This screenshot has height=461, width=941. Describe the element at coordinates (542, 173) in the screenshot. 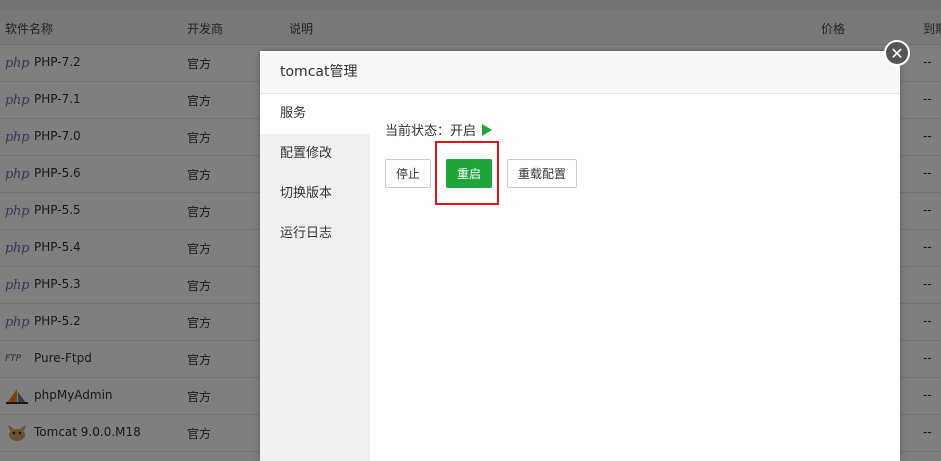

I see `reload-config-button: 重载配置` at that location.